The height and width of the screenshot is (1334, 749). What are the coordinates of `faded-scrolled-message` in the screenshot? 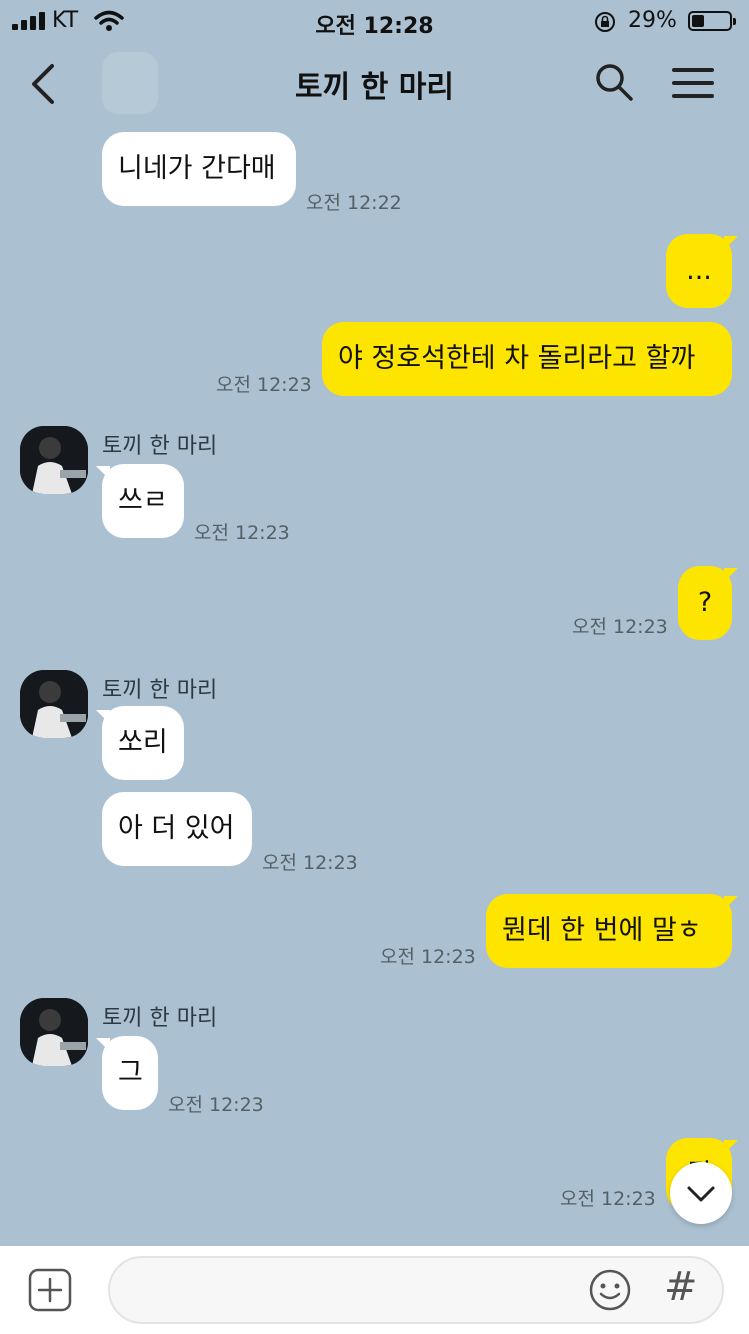 It's located at (130, 83).